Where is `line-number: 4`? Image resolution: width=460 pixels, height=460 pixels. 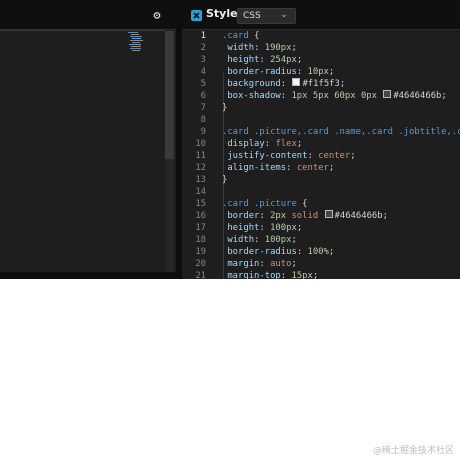 line-number: 4 is located at coordinates (203, 72).